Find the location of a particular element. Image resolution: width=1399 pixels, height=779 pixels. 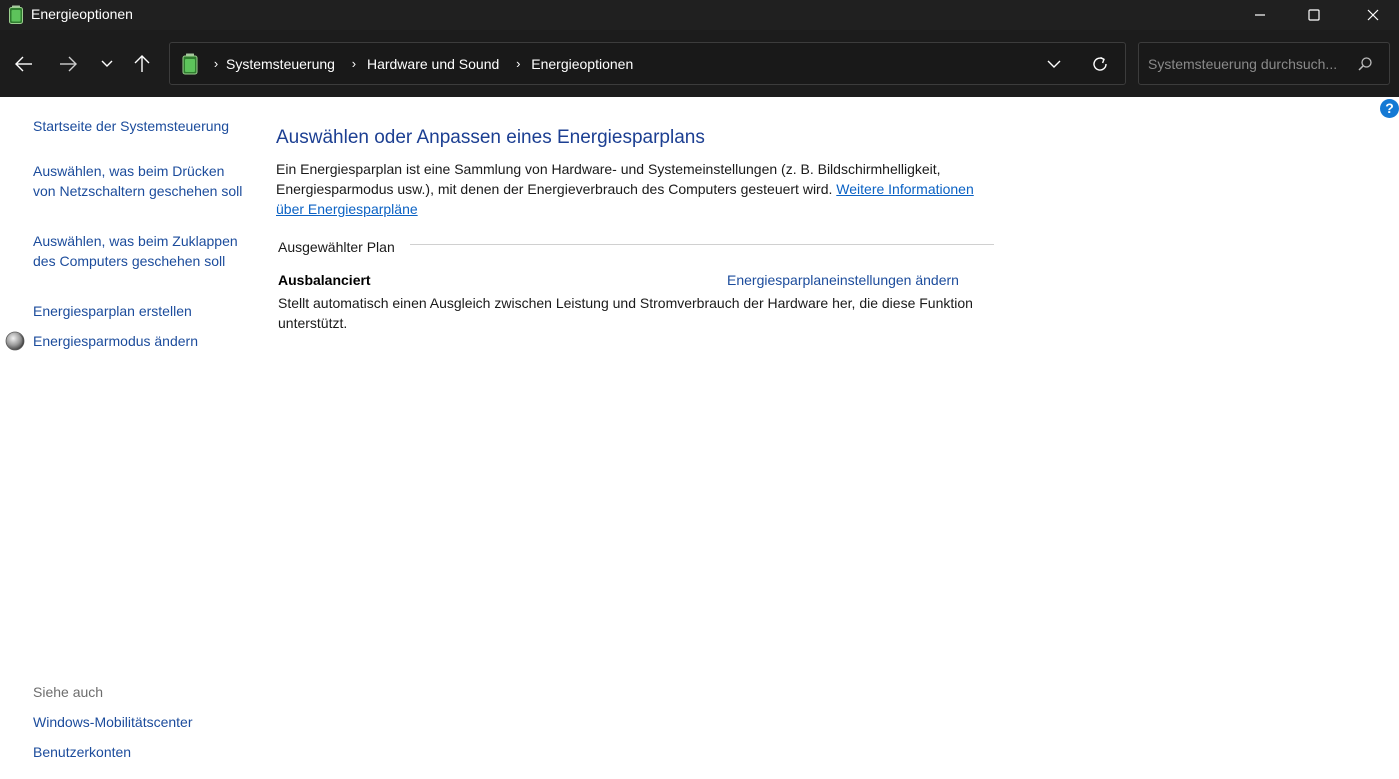

sidebar-link-sleep-mode: Energiesparmodus ändern is located at coordinates (140, 341).